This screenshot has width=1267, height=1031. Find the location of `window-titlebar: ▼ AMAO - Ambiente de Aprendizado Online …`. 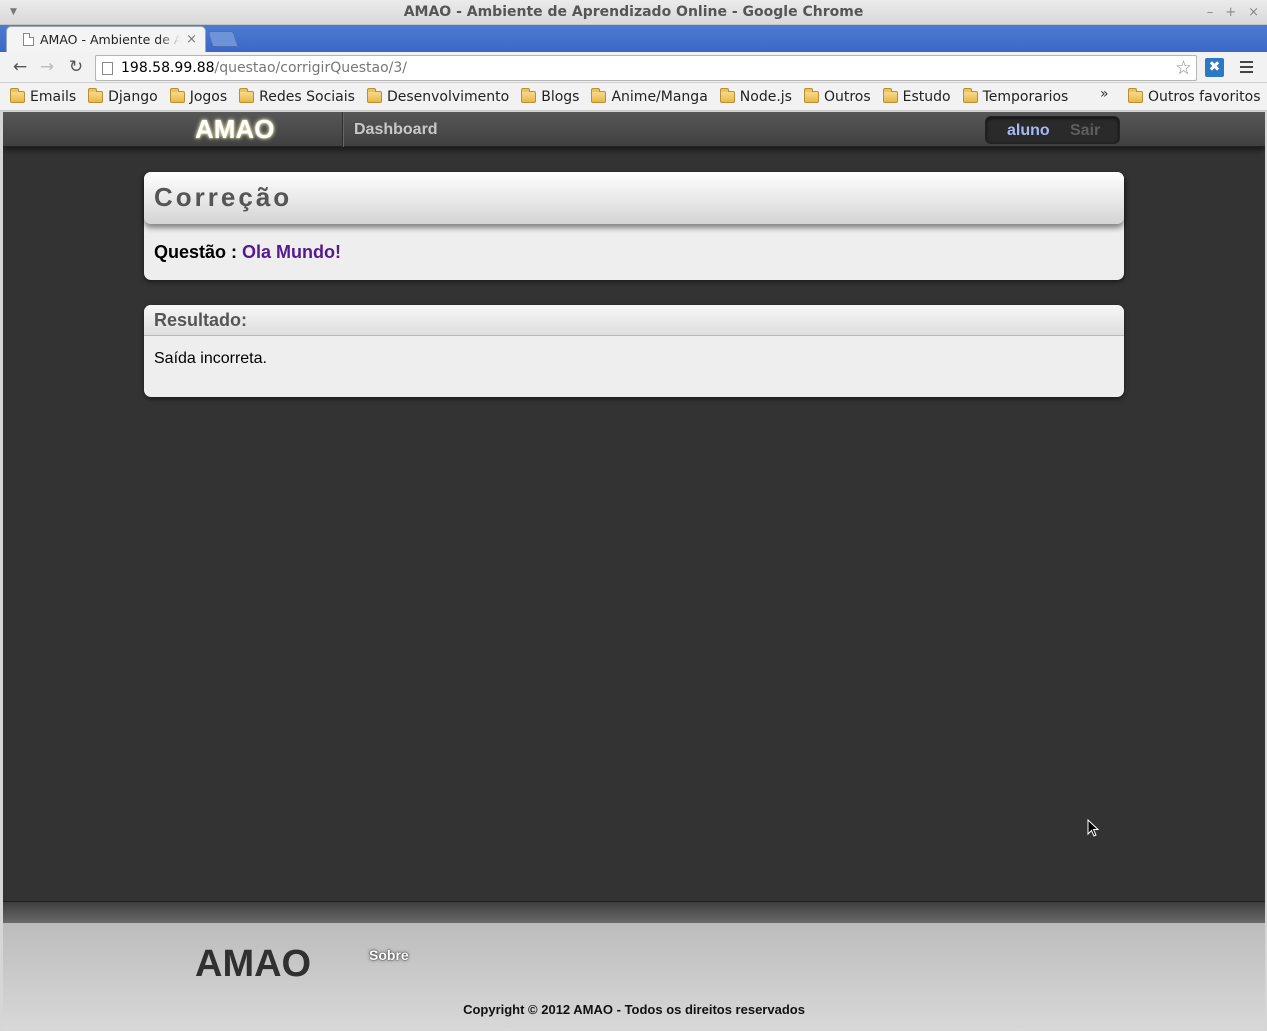

window-titlebar: ▼ AMAO - Ambiente de Aprendizado Online … is located at coordinates (633, 12).